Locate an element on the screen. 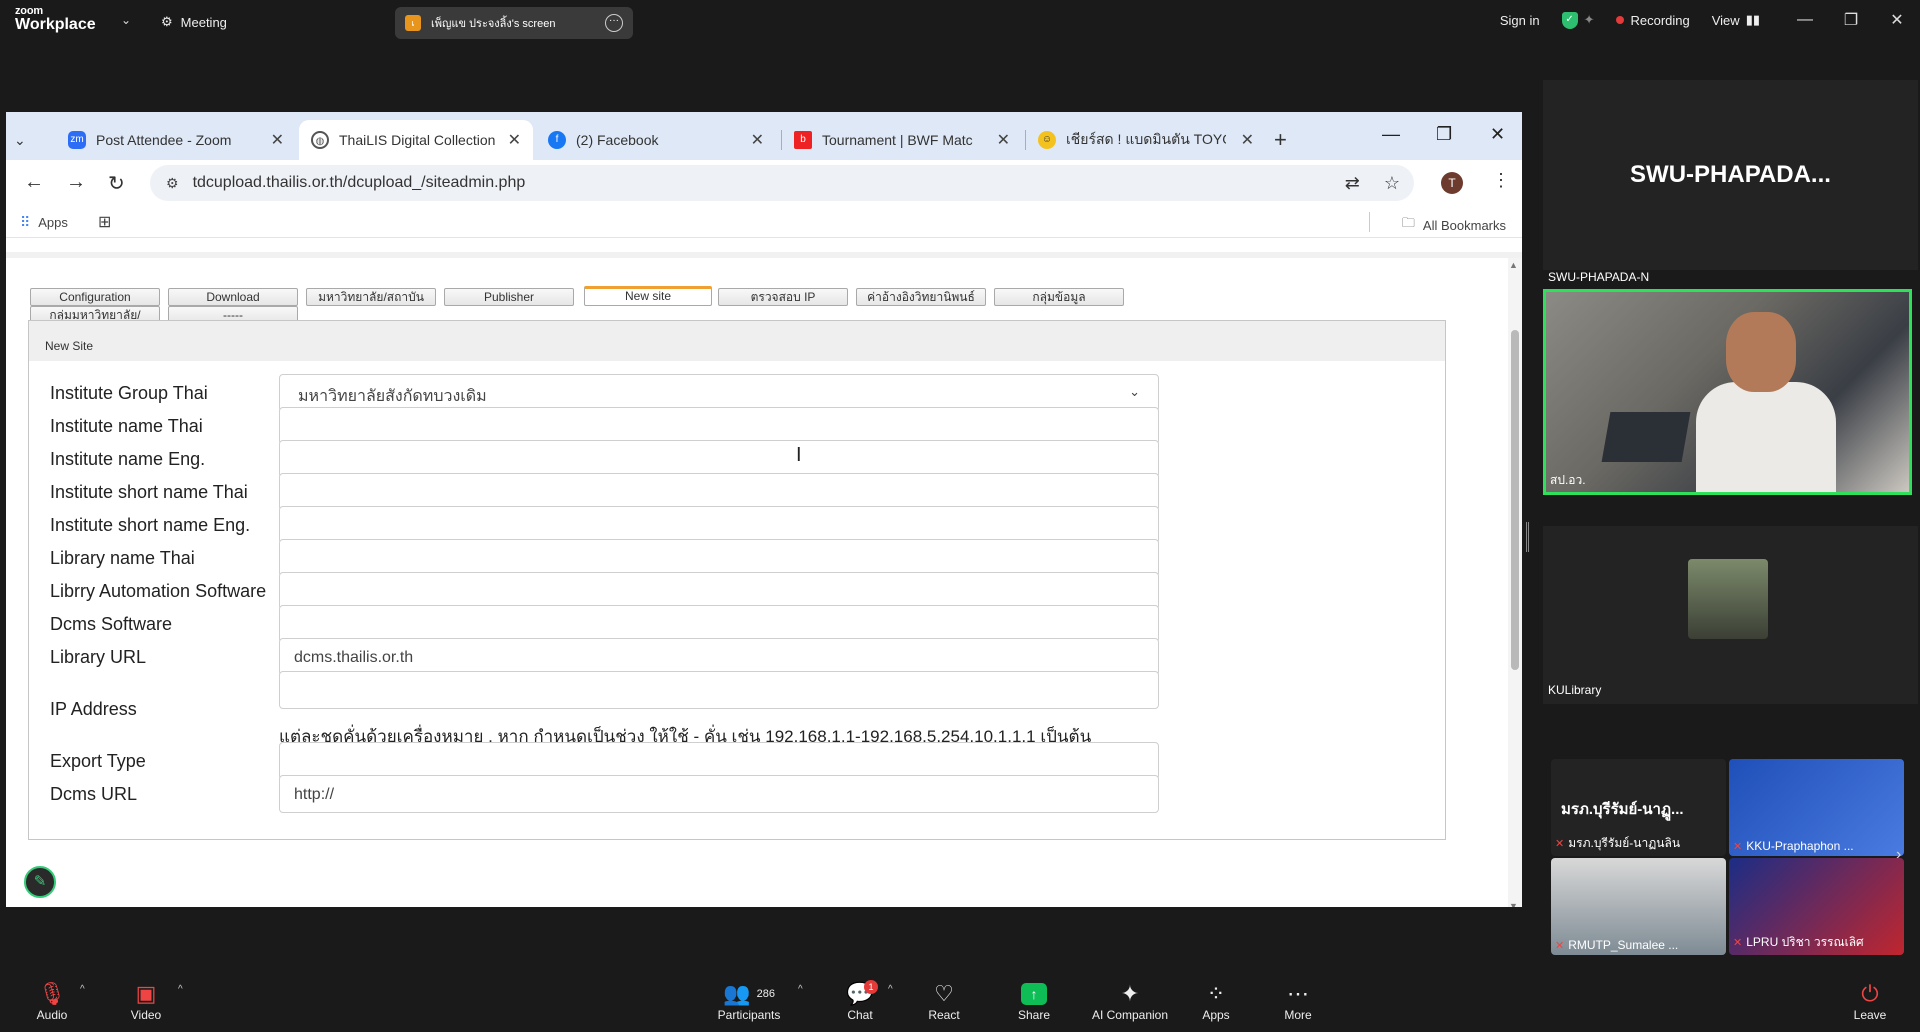 The width and height of the screenshot is (1920, 1032). chevron-right-icon: › is located at coordinates (1898, 855).